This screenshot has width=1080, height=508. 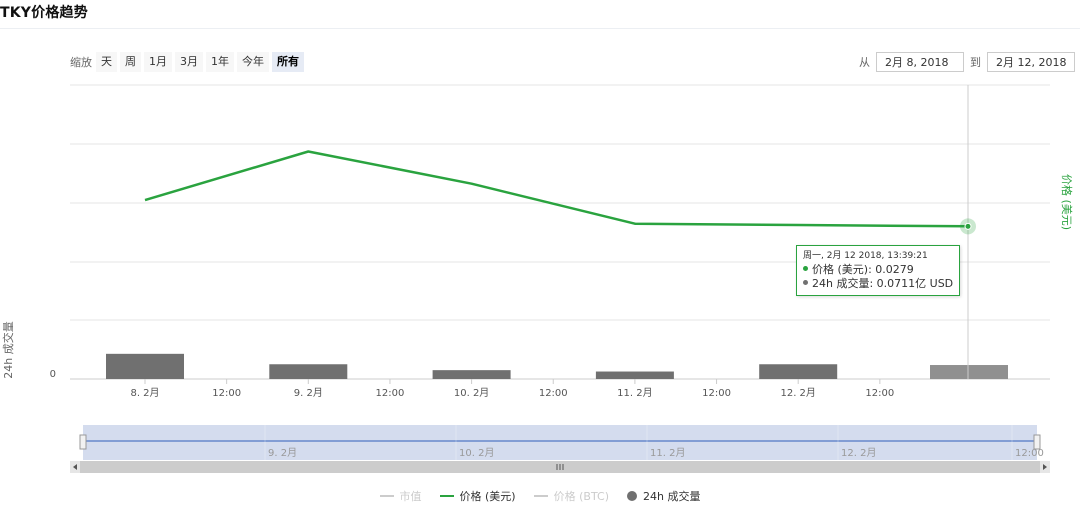 What do you see at coordinates (864, 62) in the screenshot?
I see `range-from-label: 从` at bounding box center [864, 62].